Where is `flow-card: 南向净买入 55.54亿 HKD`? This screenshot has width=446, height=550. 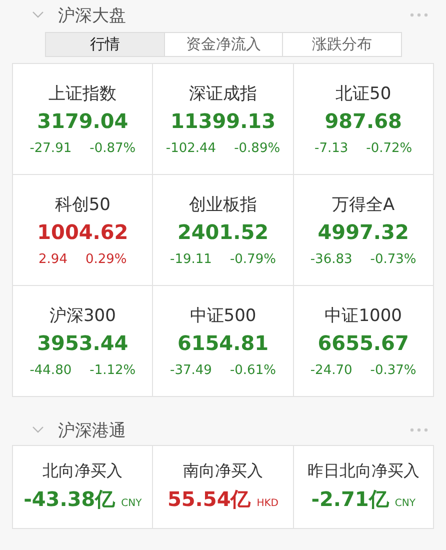
flow-card: 南向净买入 55.54亿 HKD is located at coordinates (223, 487).